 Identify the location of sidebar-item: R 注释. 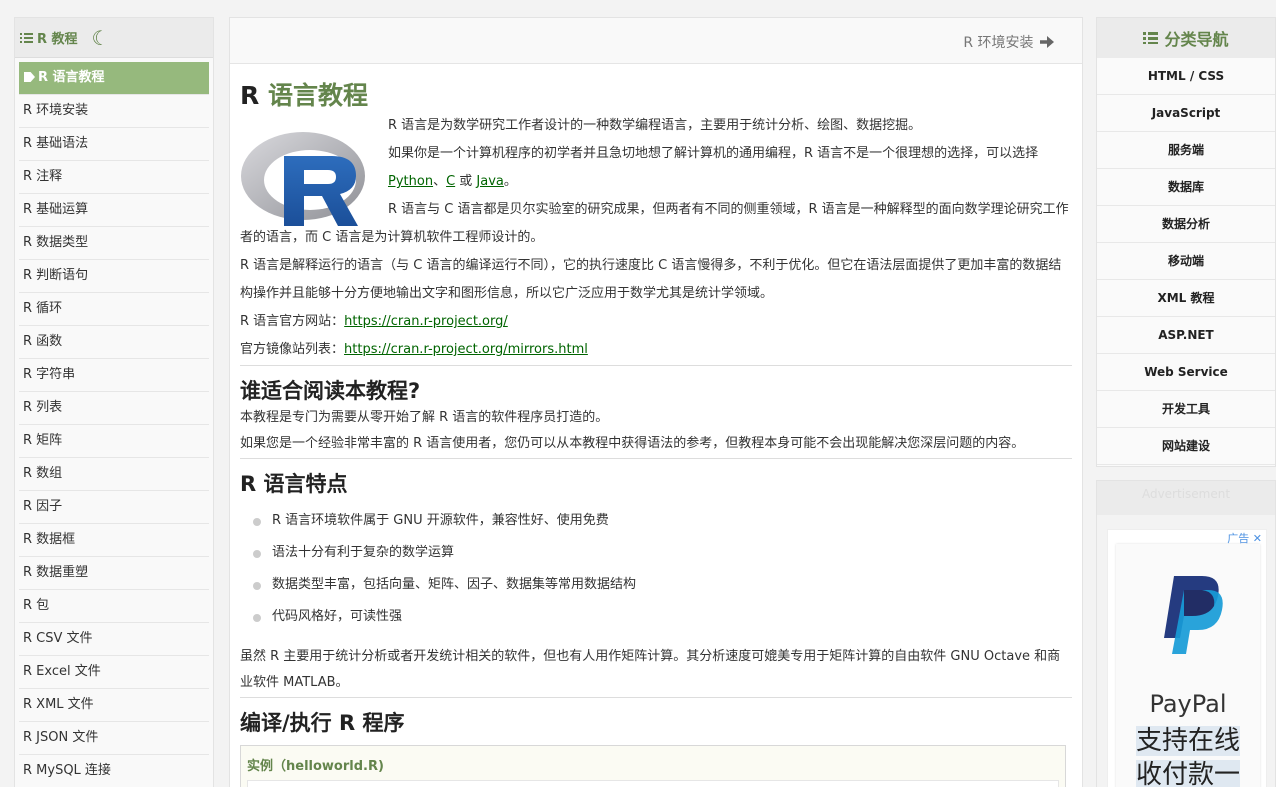
(114, 177).